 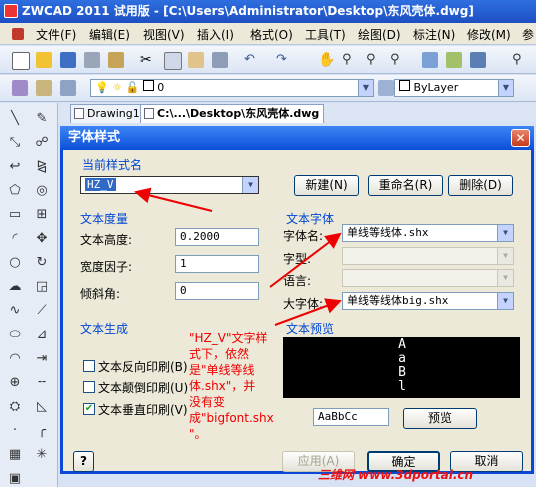 What do you see at coordinates (396, 475) in the screenshot?
I see `watermark: 三维网 www.3dportal.cn` at bounding box center [396, 475].